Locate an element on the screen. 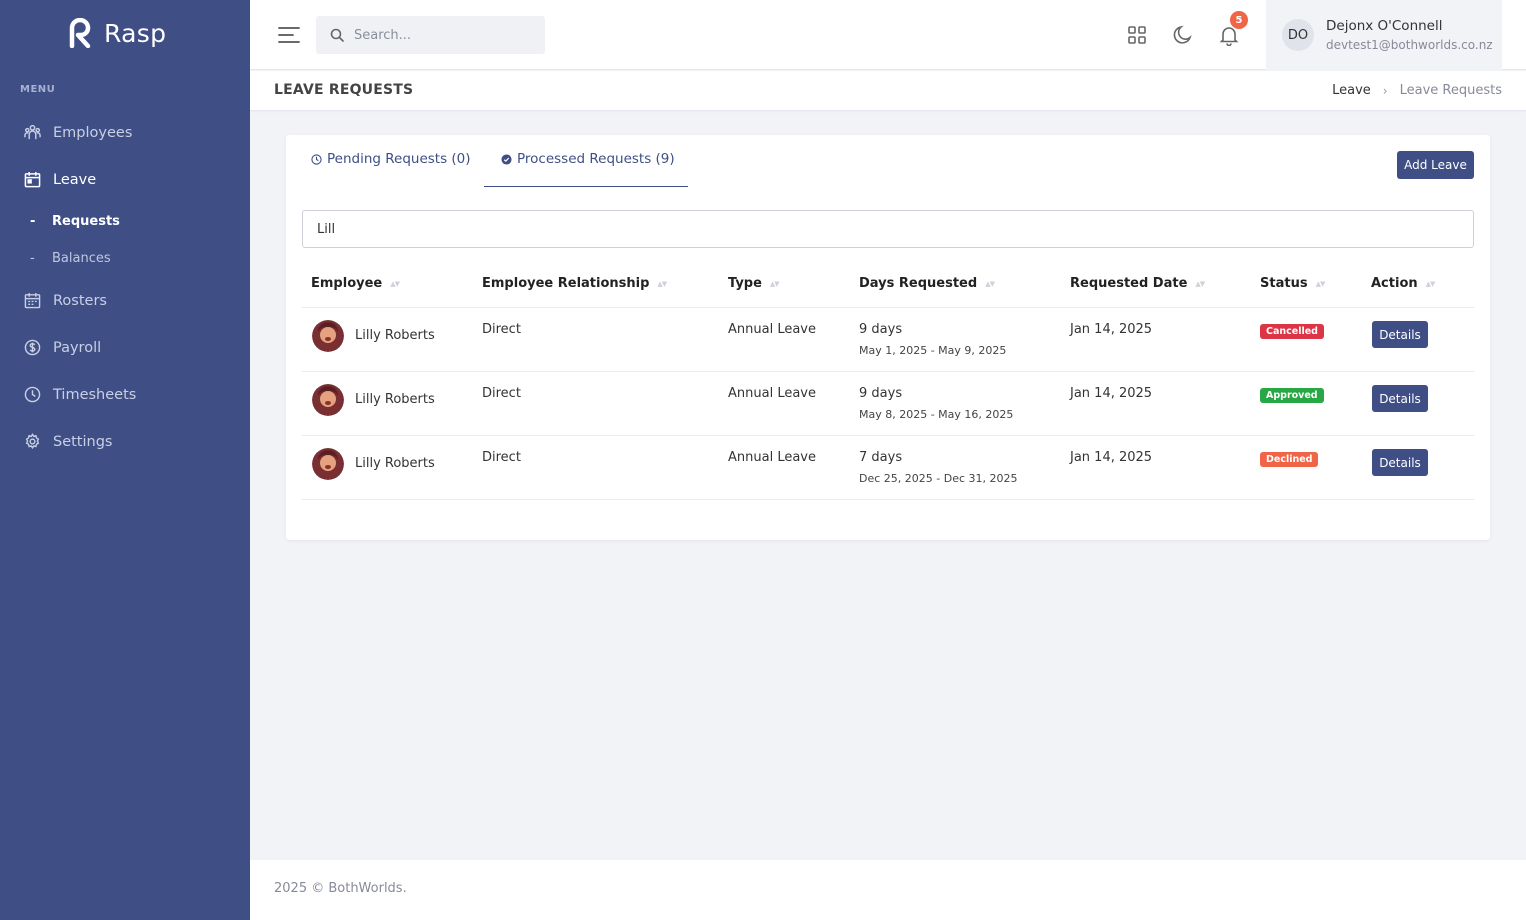 The width and height of the screenshot is (1526, 920). sidebar-item-settings: Settings is located at coordinates (68, 441).